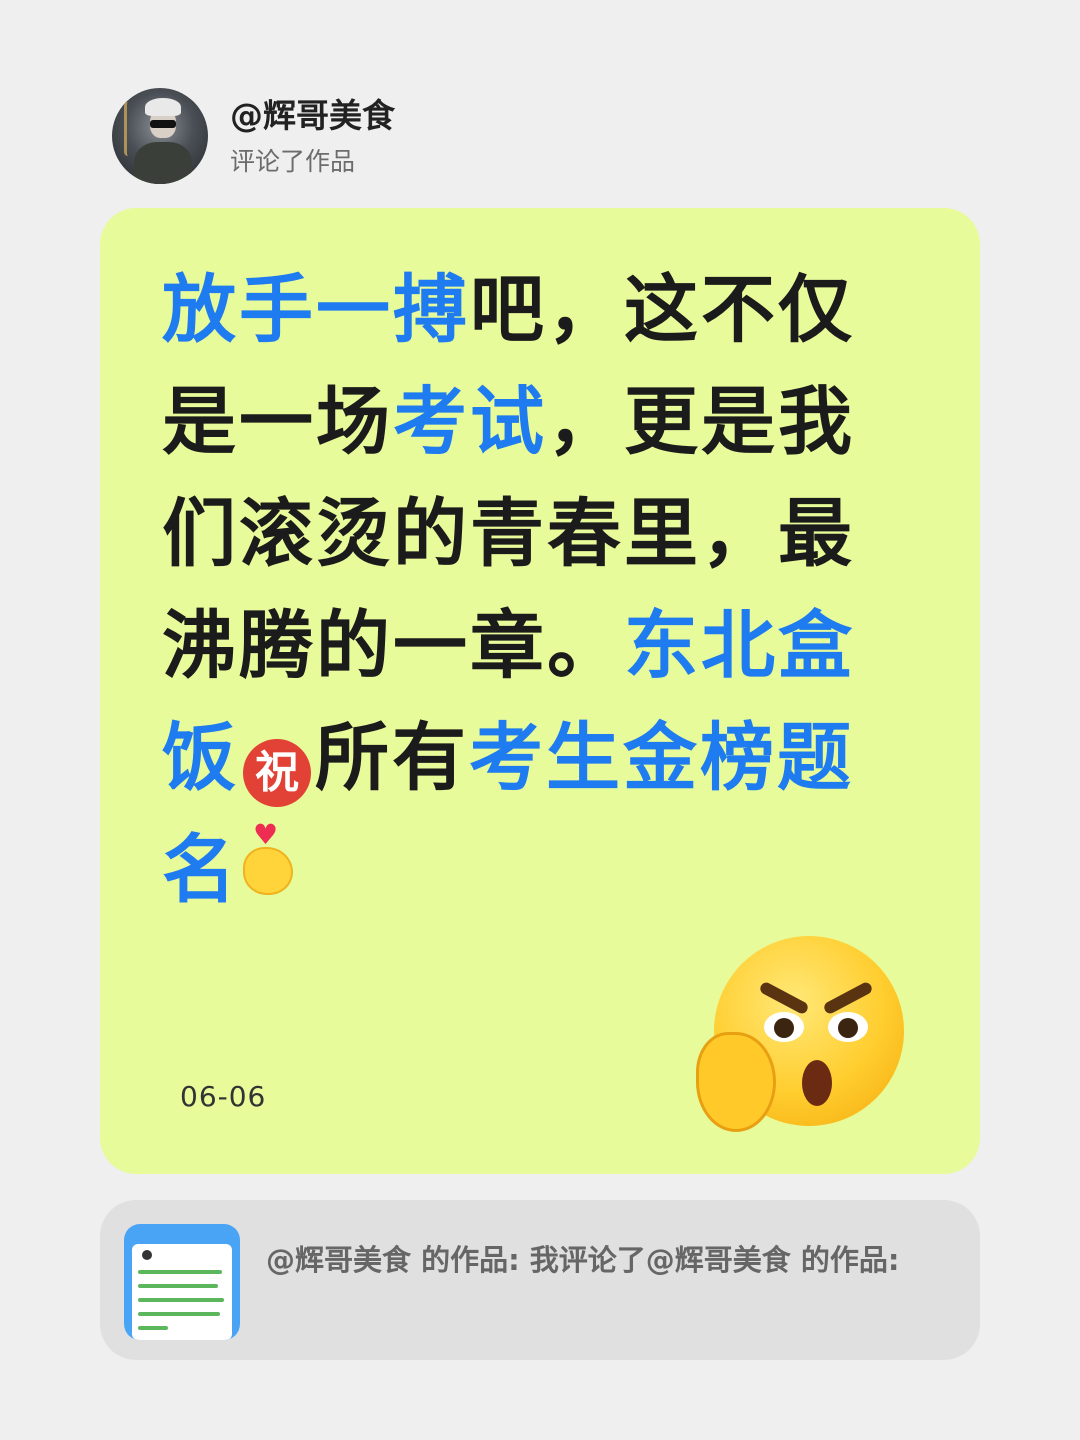  What do you see at coordinates (848, 1027) in the screenshot?
I see `emoji-eye-right` at bounding box center [848, 1027].